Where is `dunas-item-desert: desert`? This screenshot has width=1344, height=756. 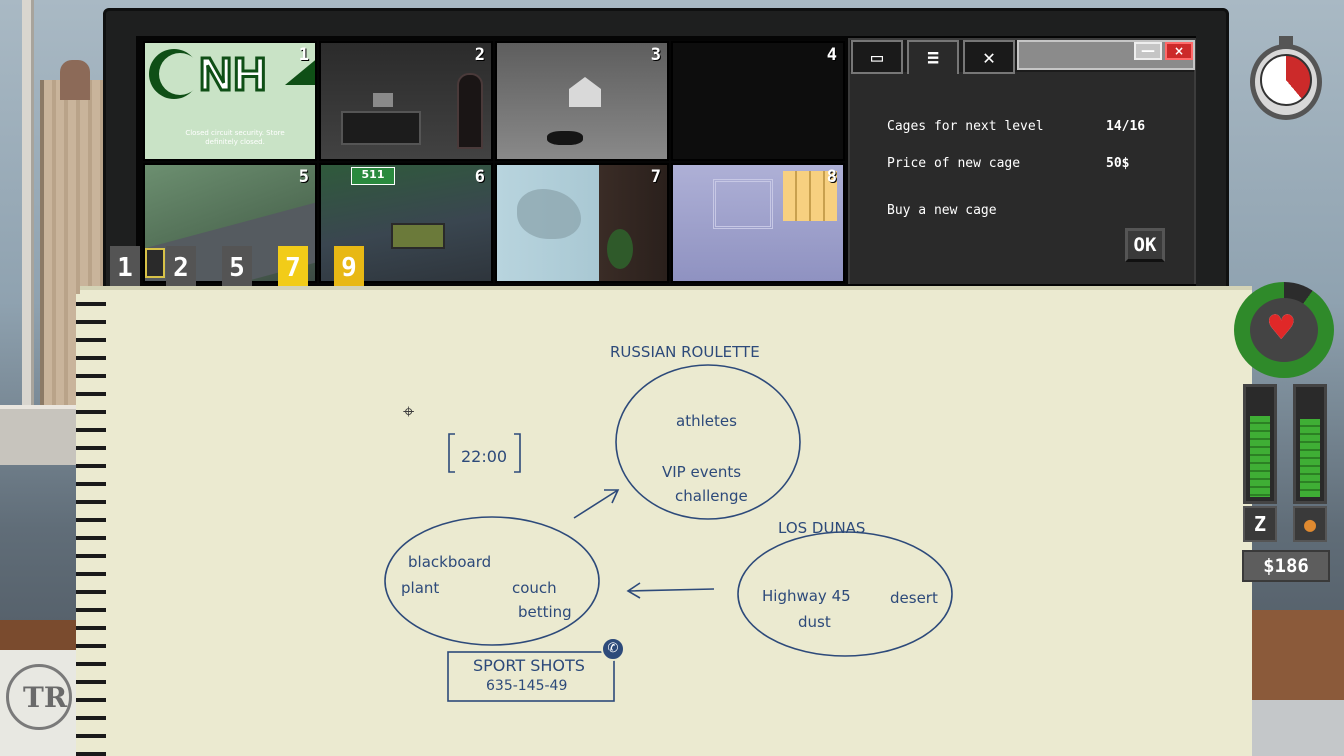
dunas-item-desert: desert is located at coordinates (914, 598).